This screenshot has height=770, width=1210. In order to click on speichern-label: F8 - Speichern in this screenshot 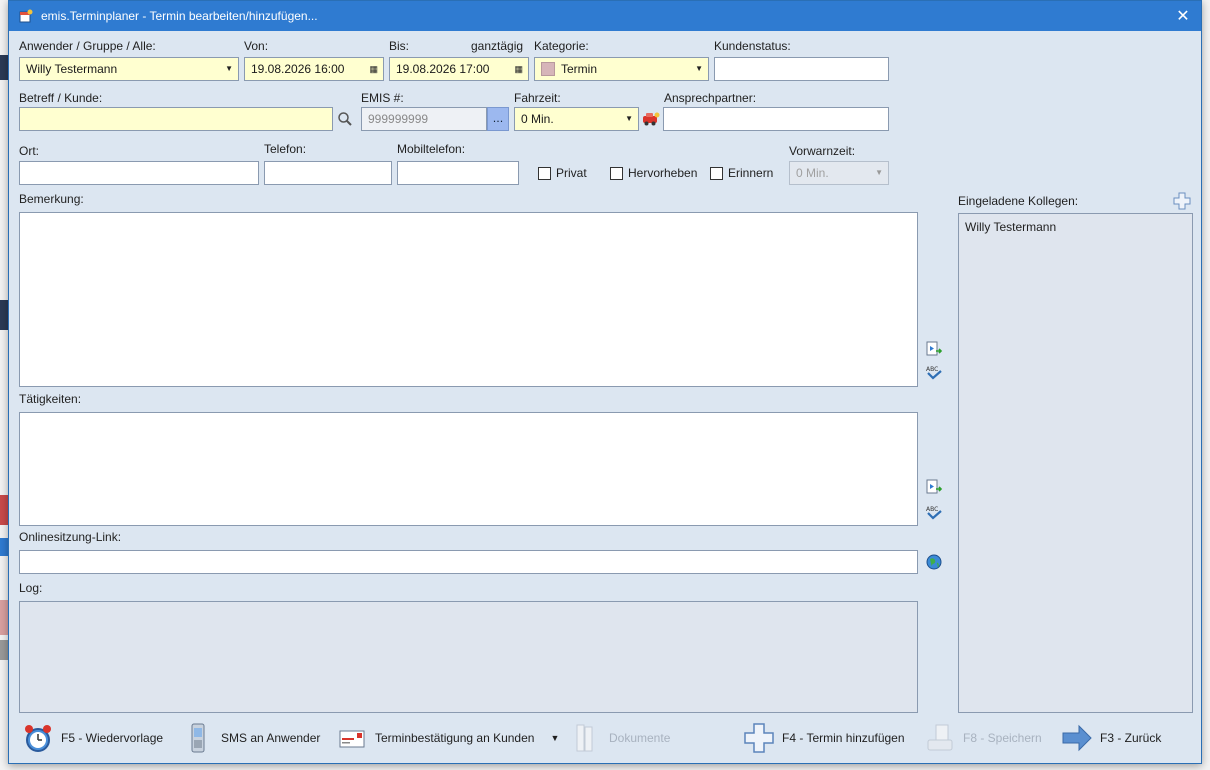, I will do `click(1002, 738)`.